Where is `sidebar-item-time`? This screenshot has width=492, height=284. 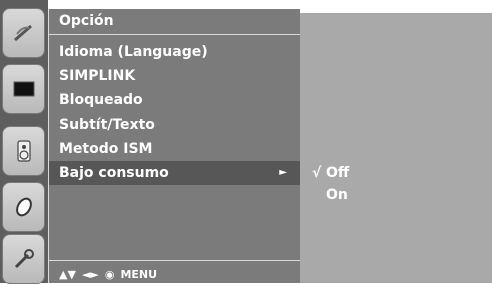 sidebar-item-time is located at coordinates (23, 207).